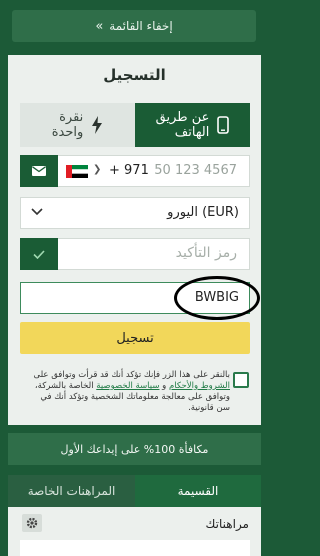 The width and height of the screenshot is (320, 556). I want to click on tab-private-bets: المراهنات الخاصة, so click(71, 491).